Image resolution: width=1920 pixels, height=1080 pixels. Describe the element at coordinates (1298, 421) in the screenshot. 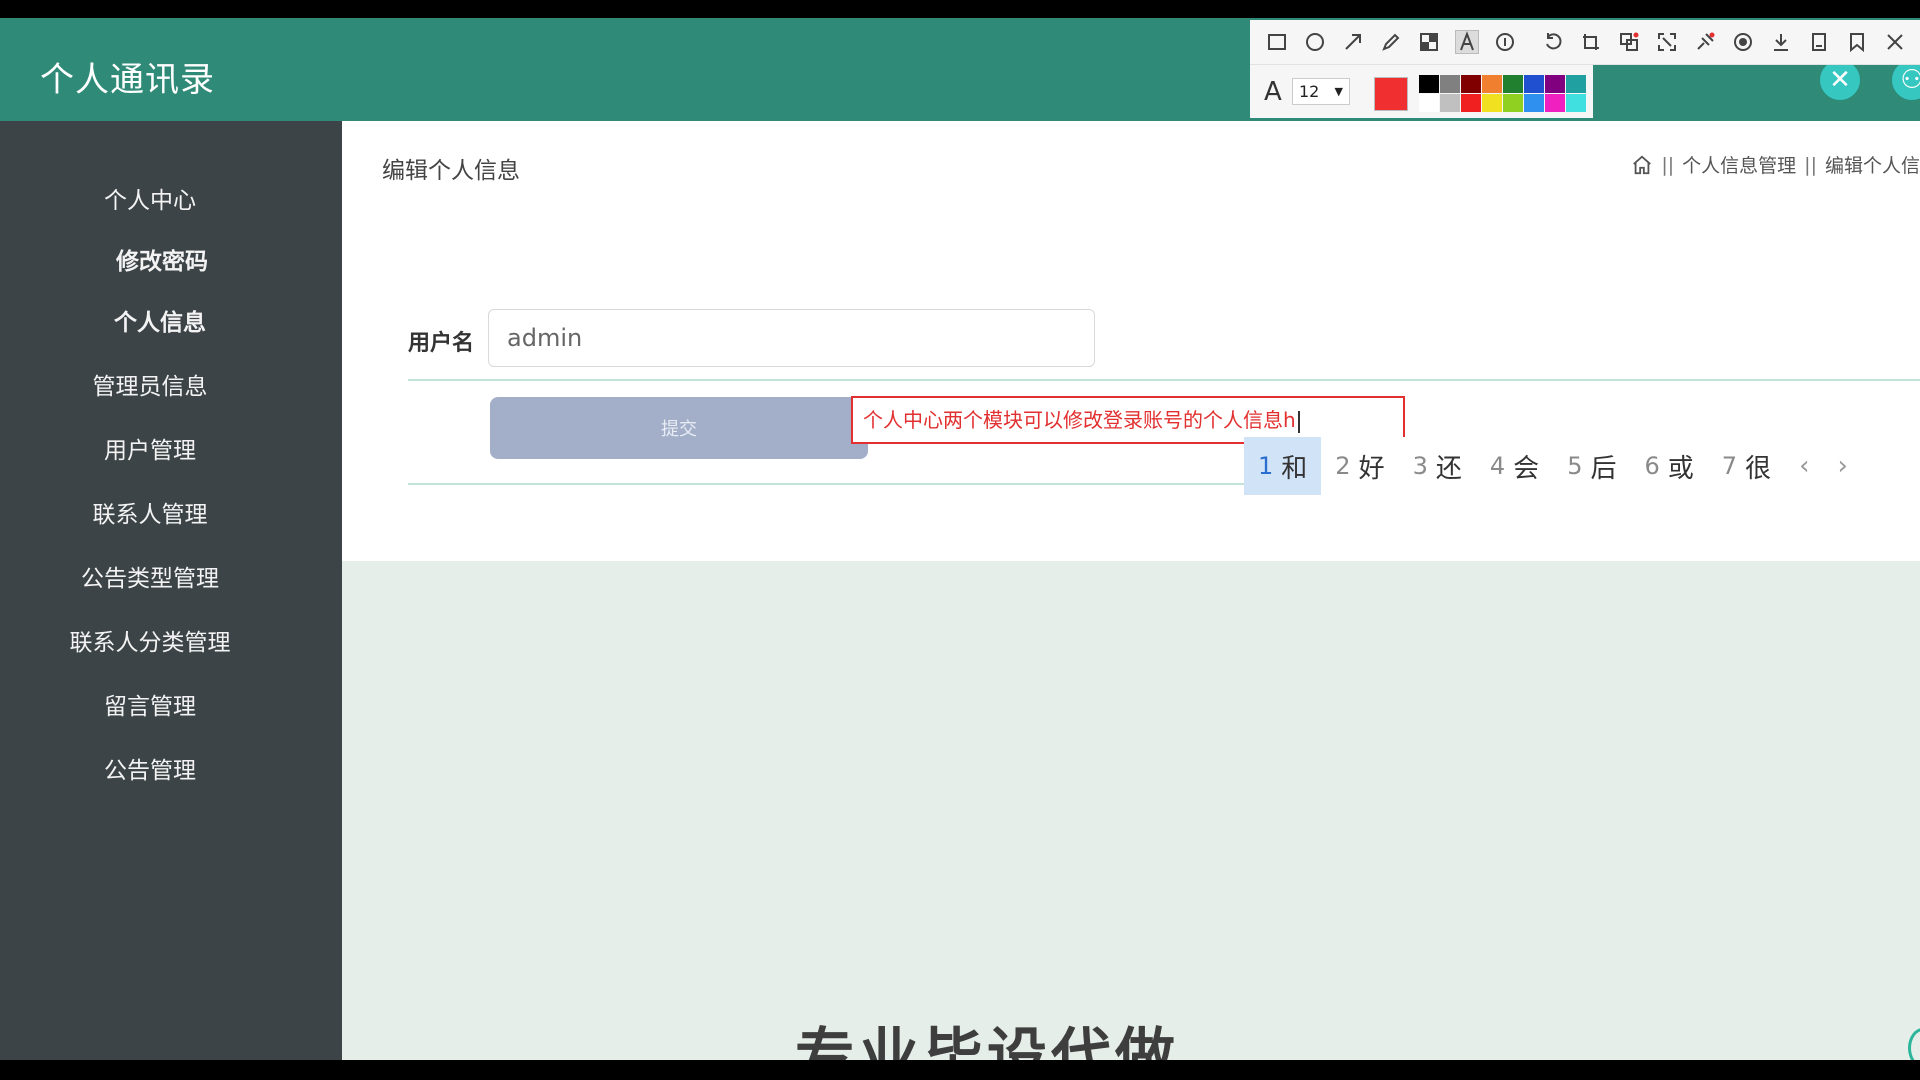

I see `text-cursor` at that location.